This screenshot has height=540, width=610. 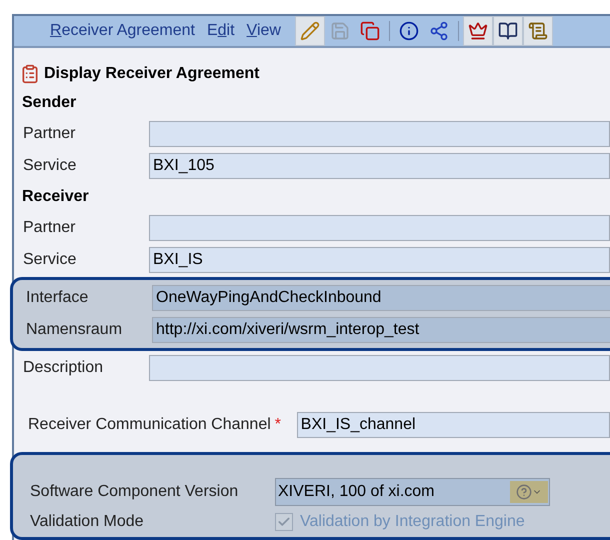 I want to click on field-label: Receiver Communication Channel, so click(x=149, y=424).